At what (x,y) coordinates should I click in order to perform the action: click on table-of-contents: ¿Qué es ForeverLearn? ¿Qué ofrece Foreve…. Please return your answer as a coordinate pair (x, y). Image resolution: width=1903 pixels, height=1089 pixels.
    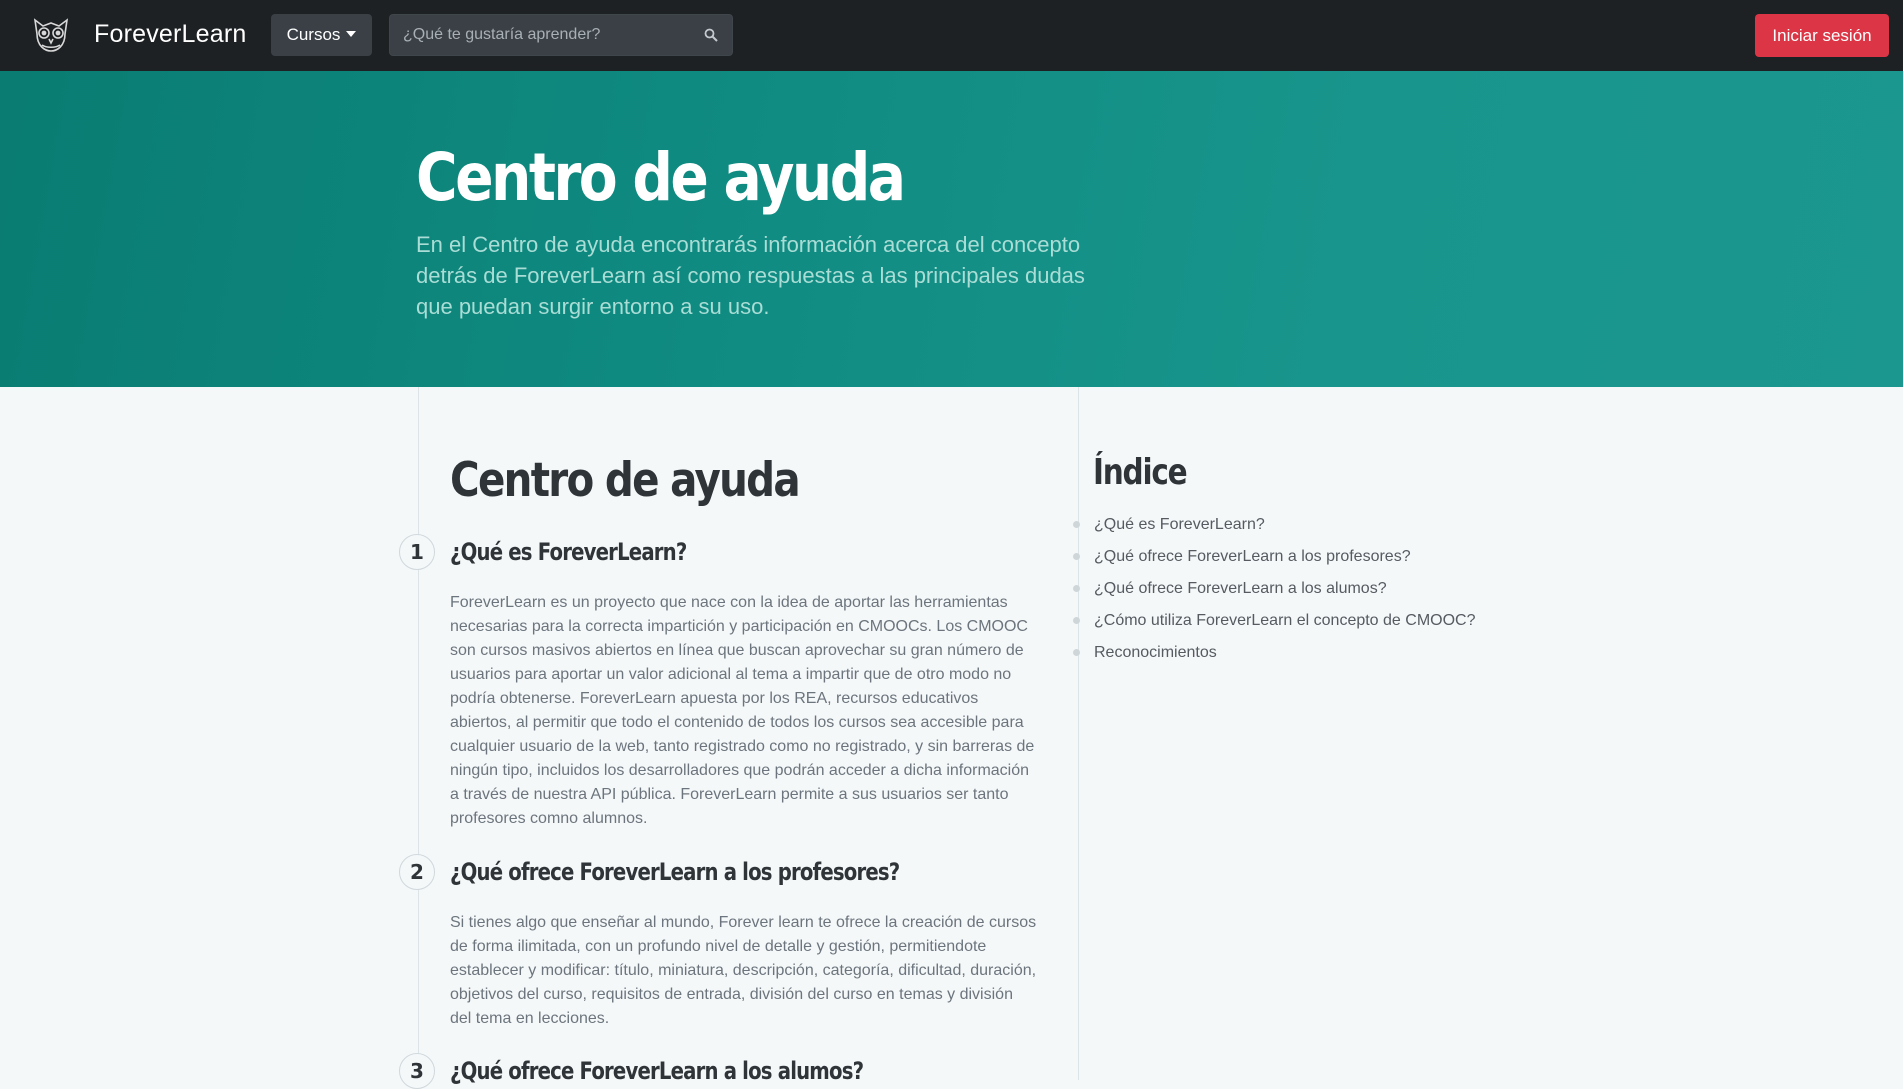
    Looking at the image, I should click on (1274, 593).